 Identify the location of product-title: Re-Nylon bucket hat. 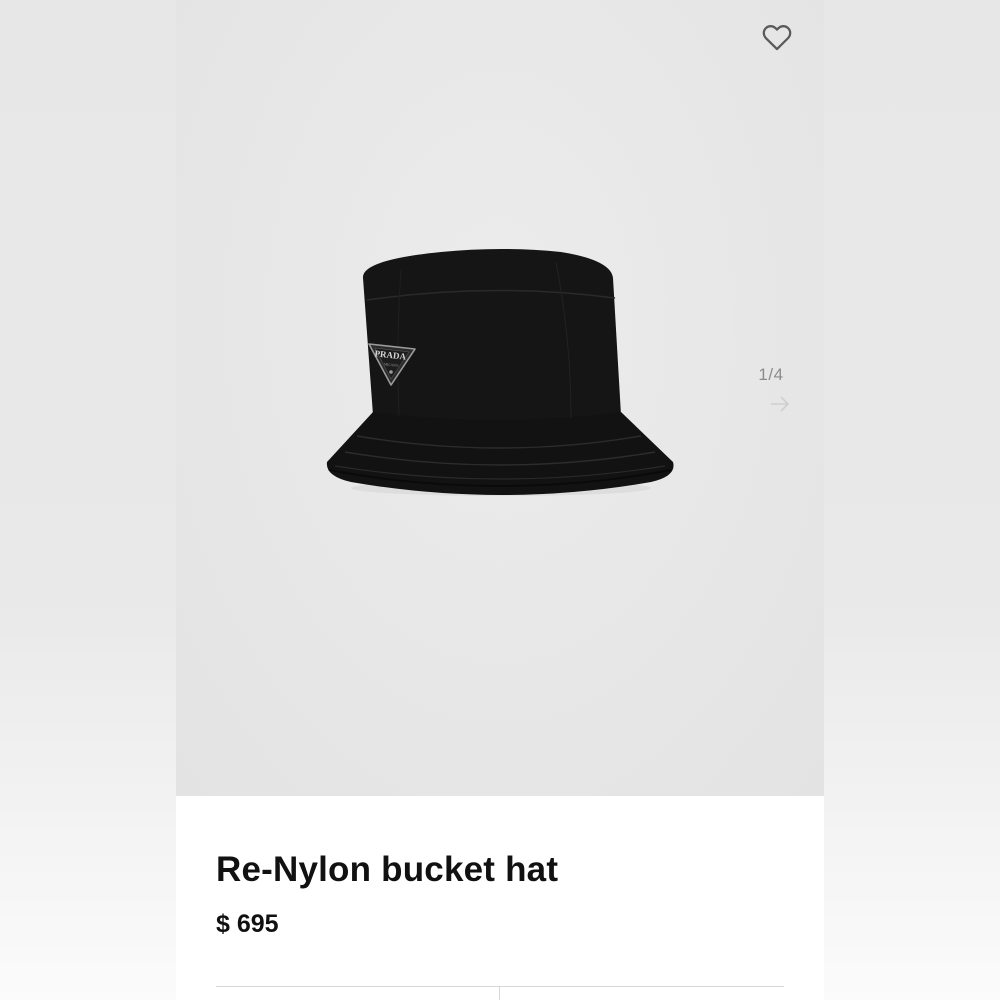
(387, 869).